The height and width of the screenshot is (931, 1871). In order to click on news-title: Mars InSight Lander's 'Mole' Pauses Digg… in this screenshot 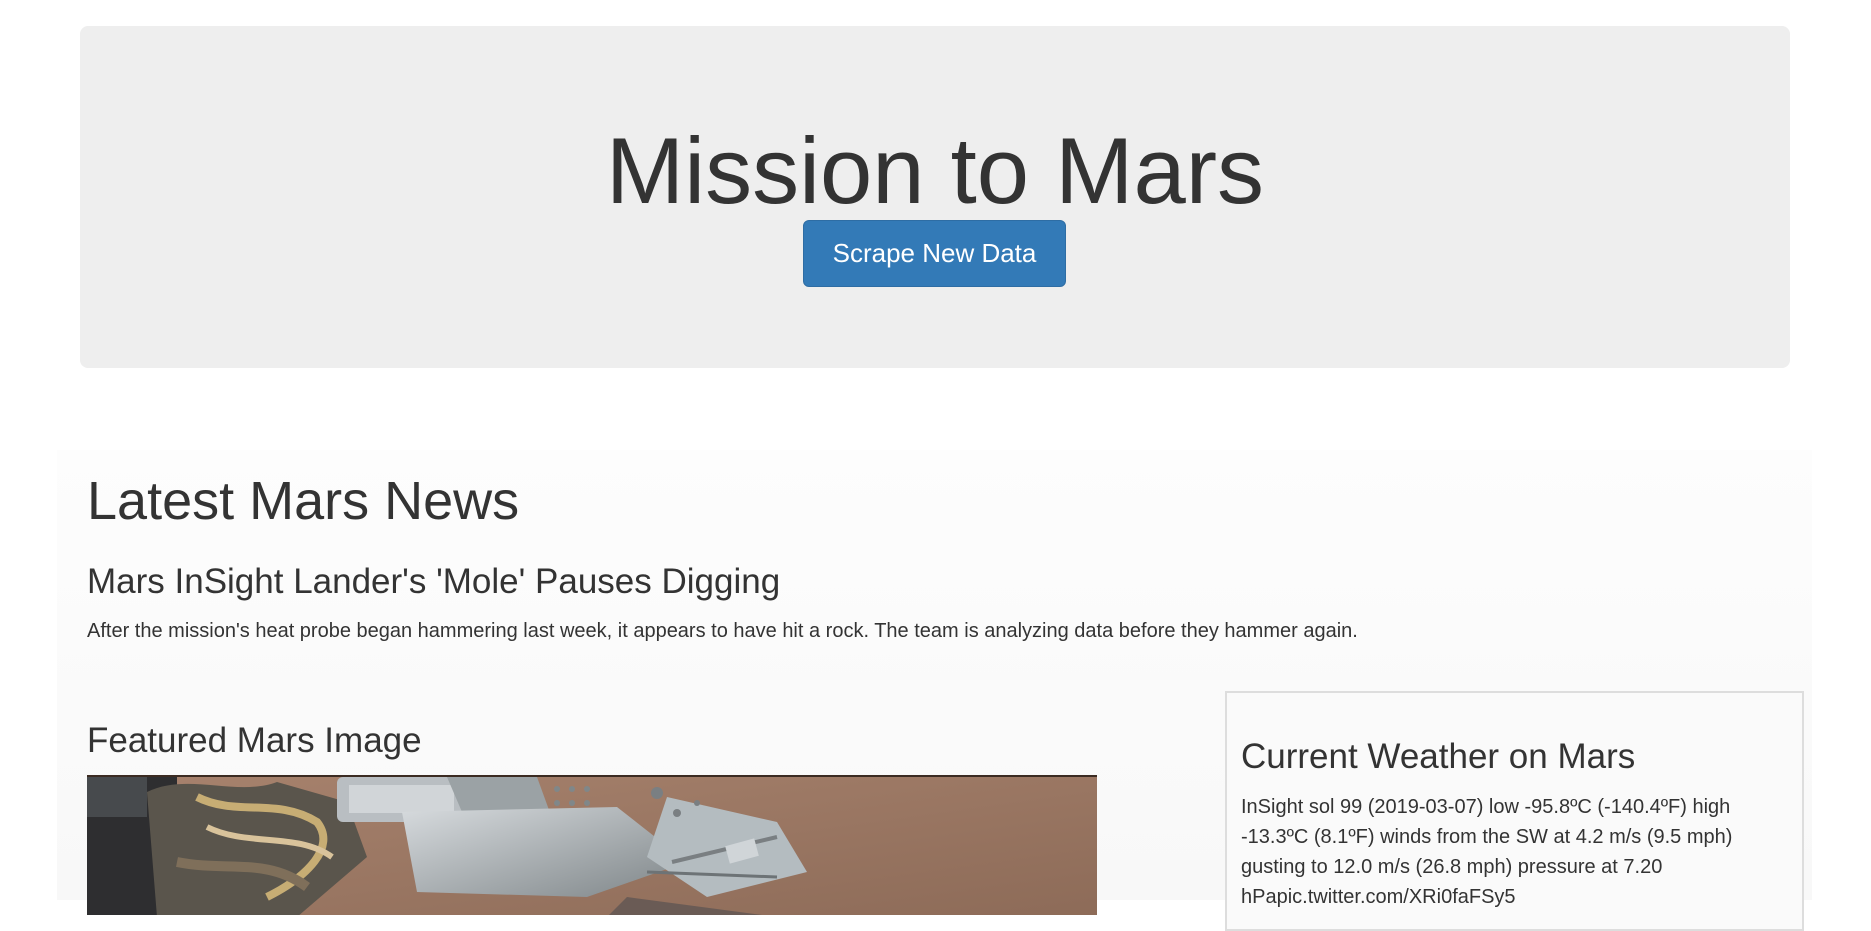, I will do `click(434, 581)`.